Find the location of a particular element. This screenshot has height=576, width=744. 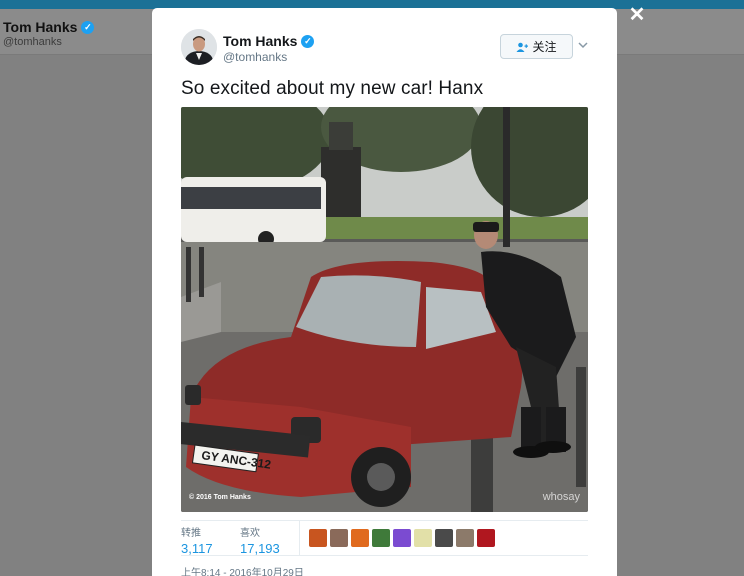

tweet-stats: 转推 3,117 喜欢 17,193 is located at coordinates (384, 538).